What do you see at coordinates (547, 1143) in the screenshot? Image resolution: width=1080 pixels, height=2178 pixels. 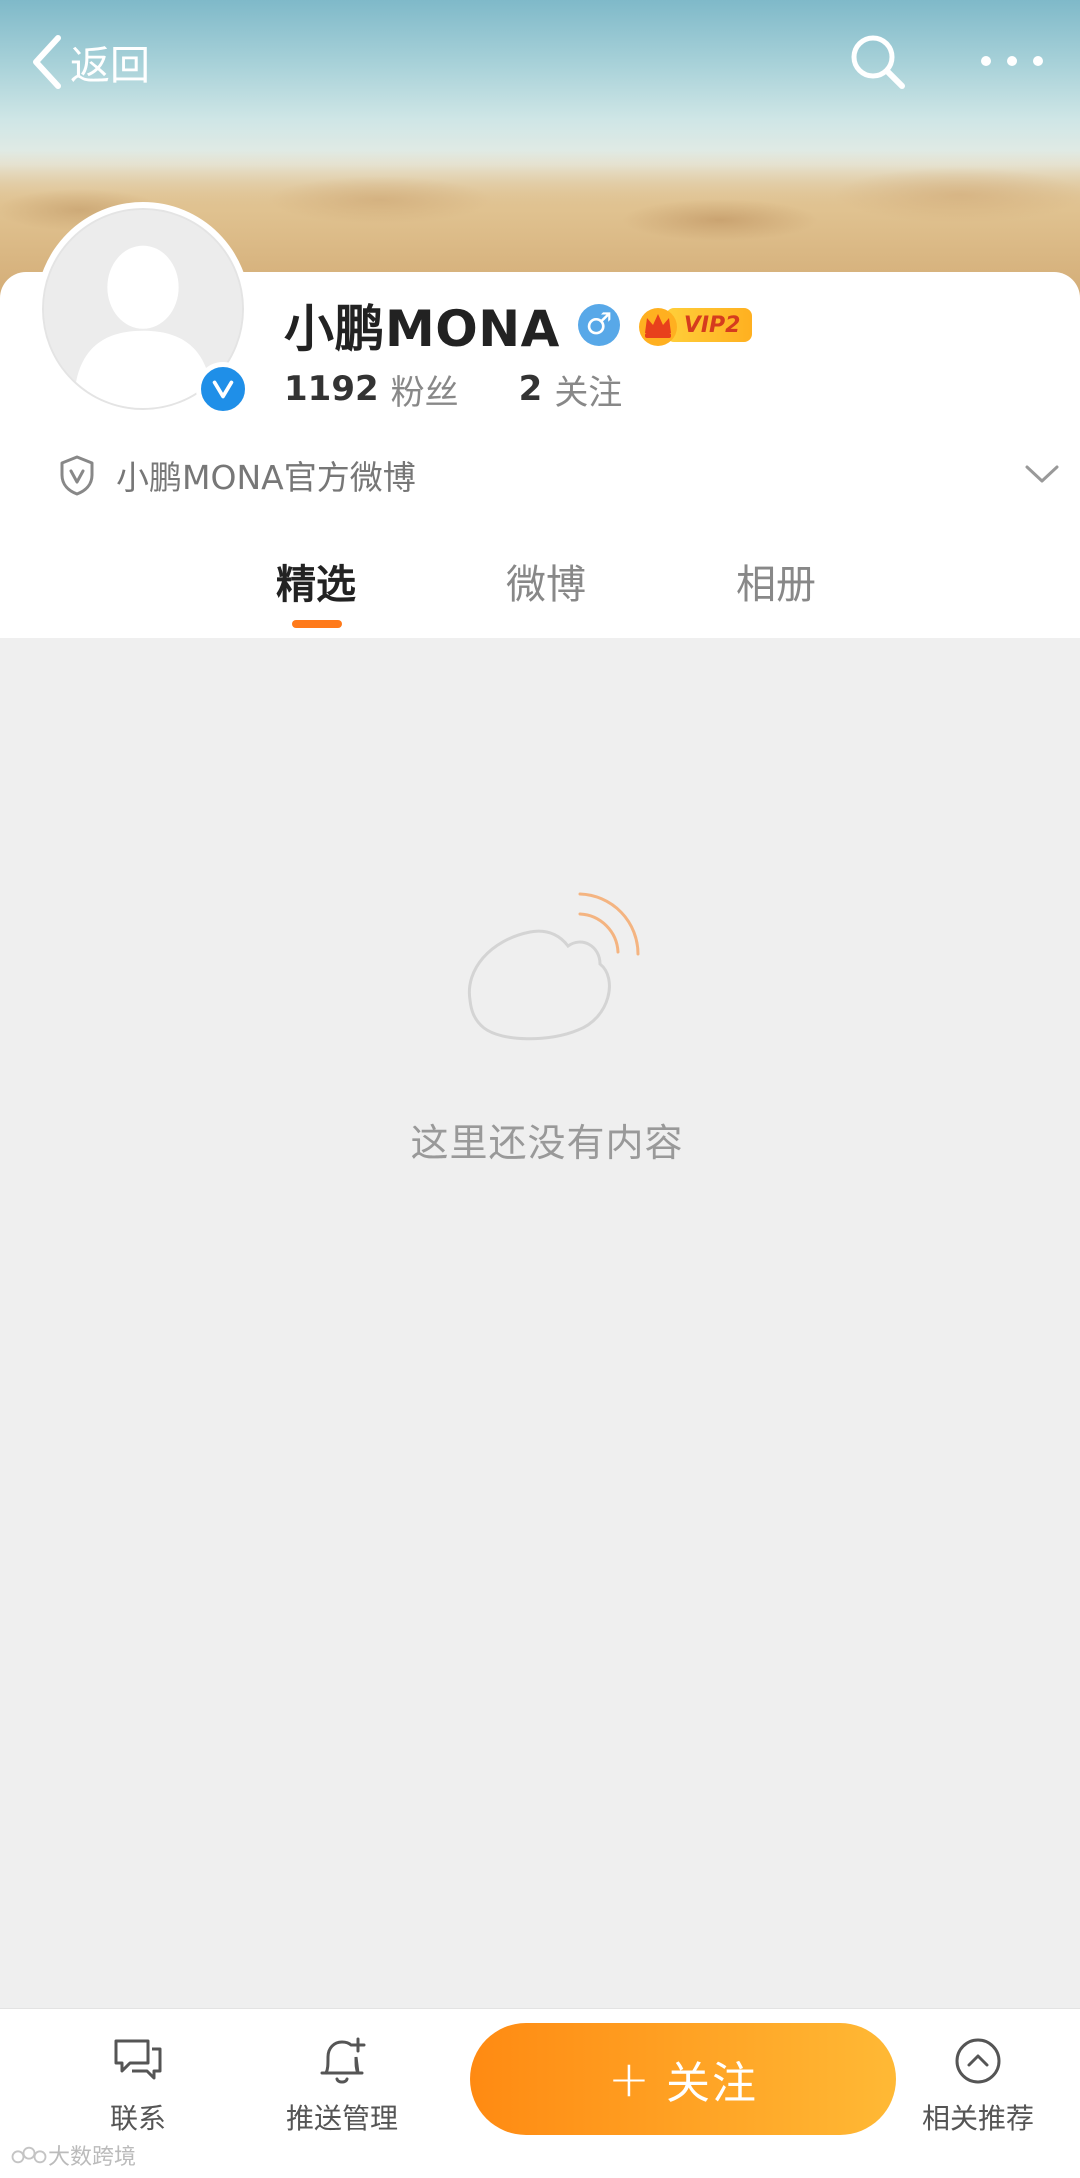 I see `empty-message: 这里还没有内容` at bounding box center [547, 1143].